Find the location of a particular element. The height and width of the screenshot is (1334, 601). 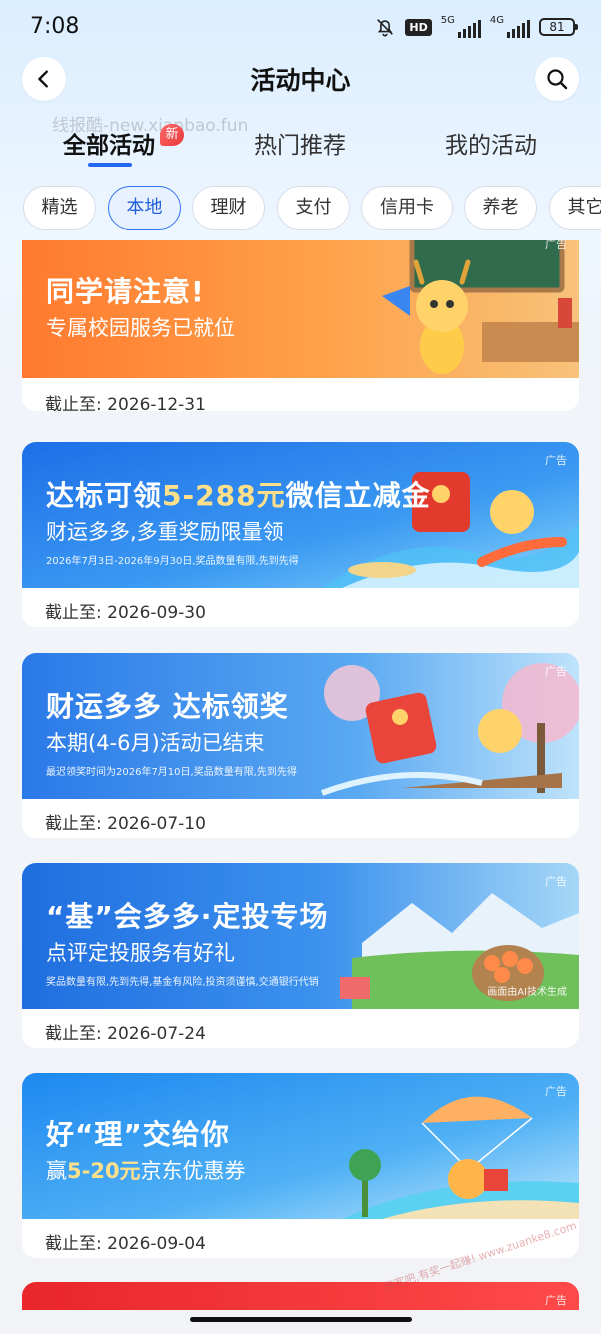

chip-credit-card: 信用卡 is located at coordinates (407, 208).